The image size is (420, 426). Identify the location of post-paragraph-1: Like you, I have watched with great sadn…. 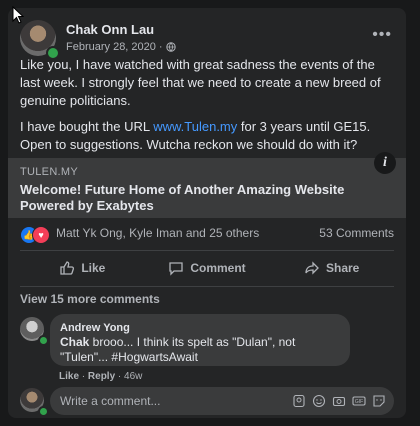
(200, 82).